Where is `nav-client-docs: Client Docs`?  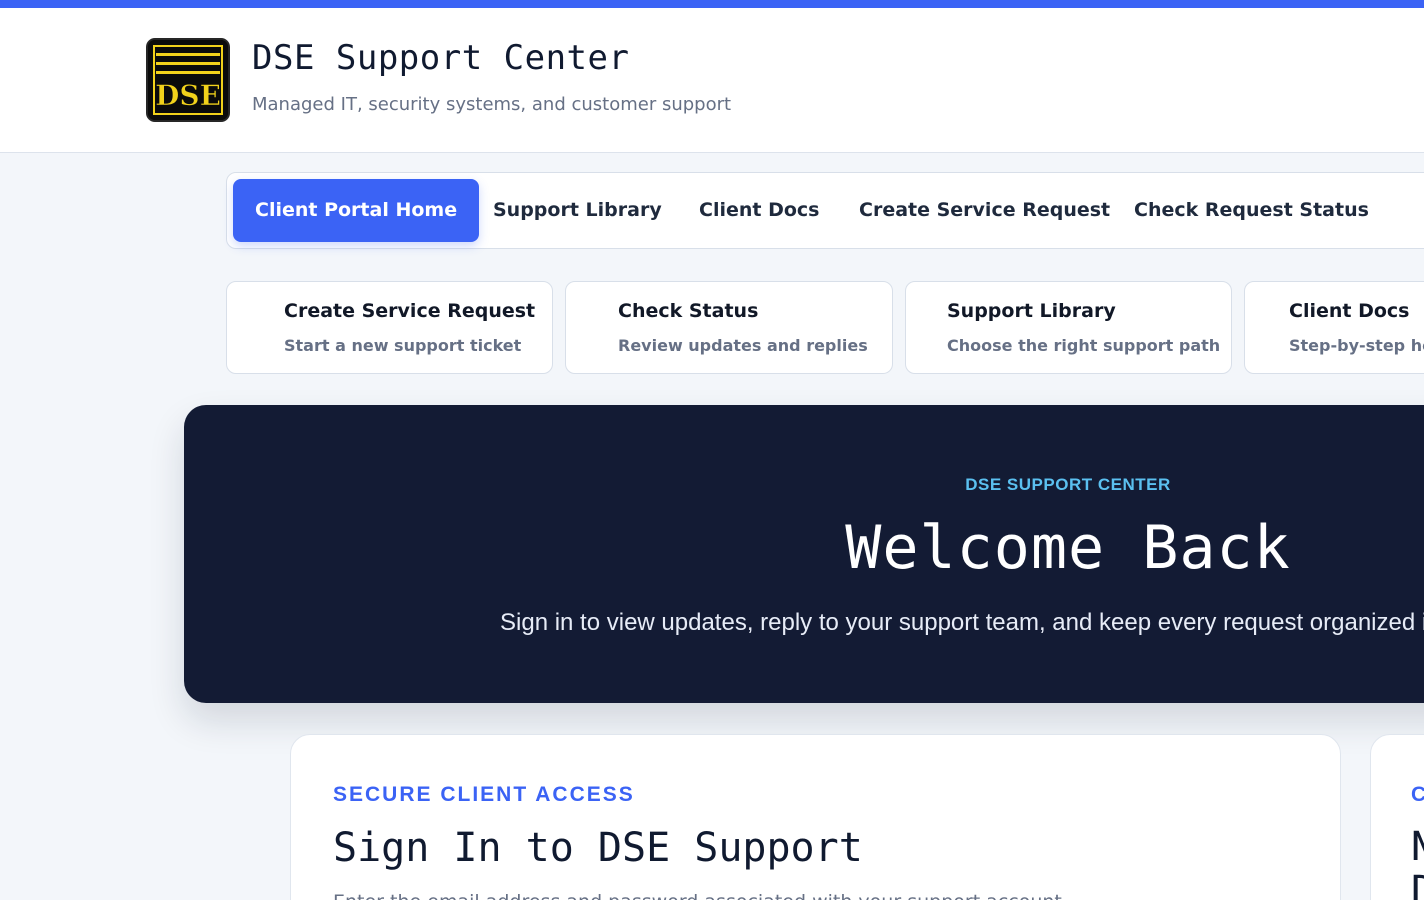
nav-client-docs: Client Docs is located at coordinates (759, 210).